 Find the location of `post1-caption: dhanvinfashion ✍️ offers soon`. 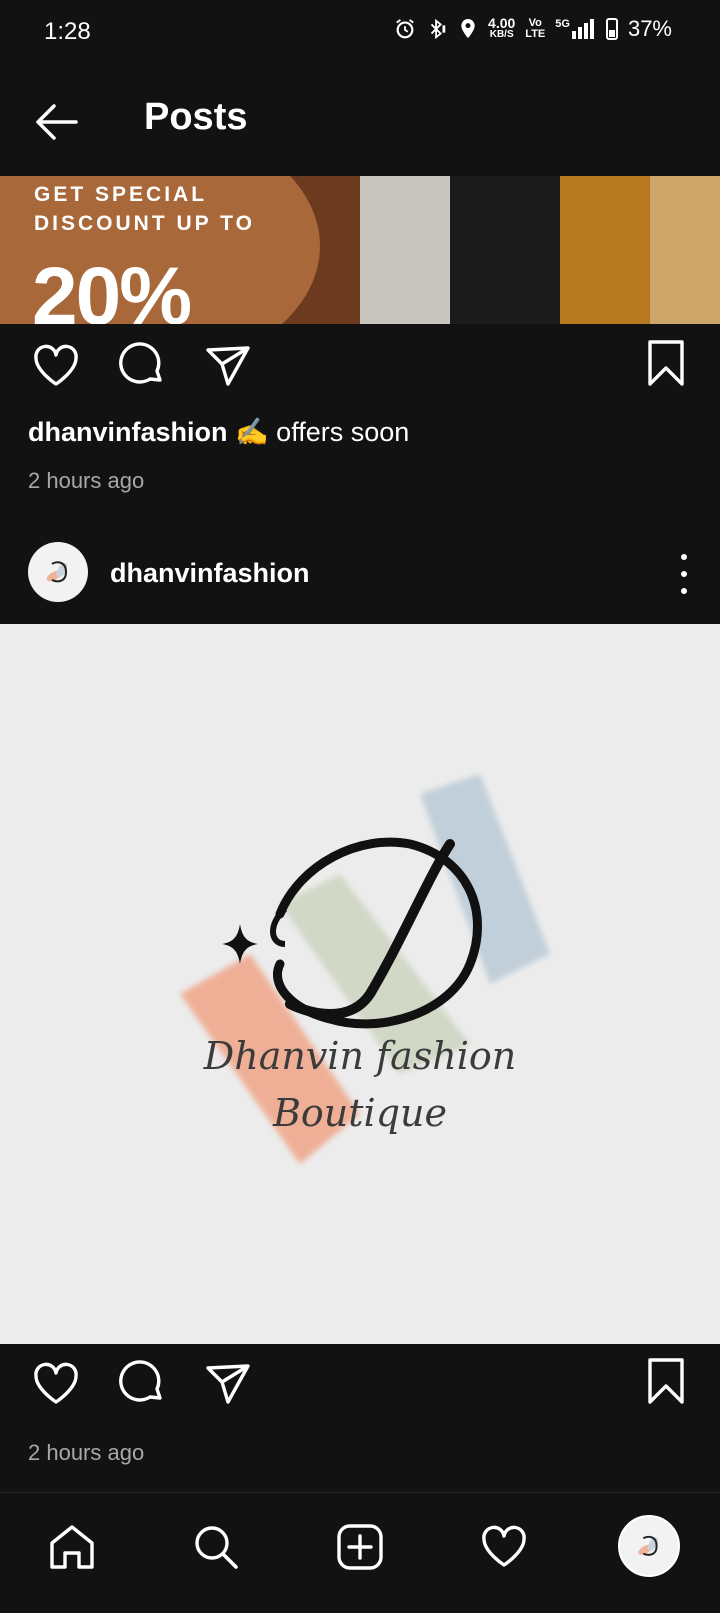

post1-caption: dhanvinfashion ✍️ offers soon is located at coordinates (218, 432).